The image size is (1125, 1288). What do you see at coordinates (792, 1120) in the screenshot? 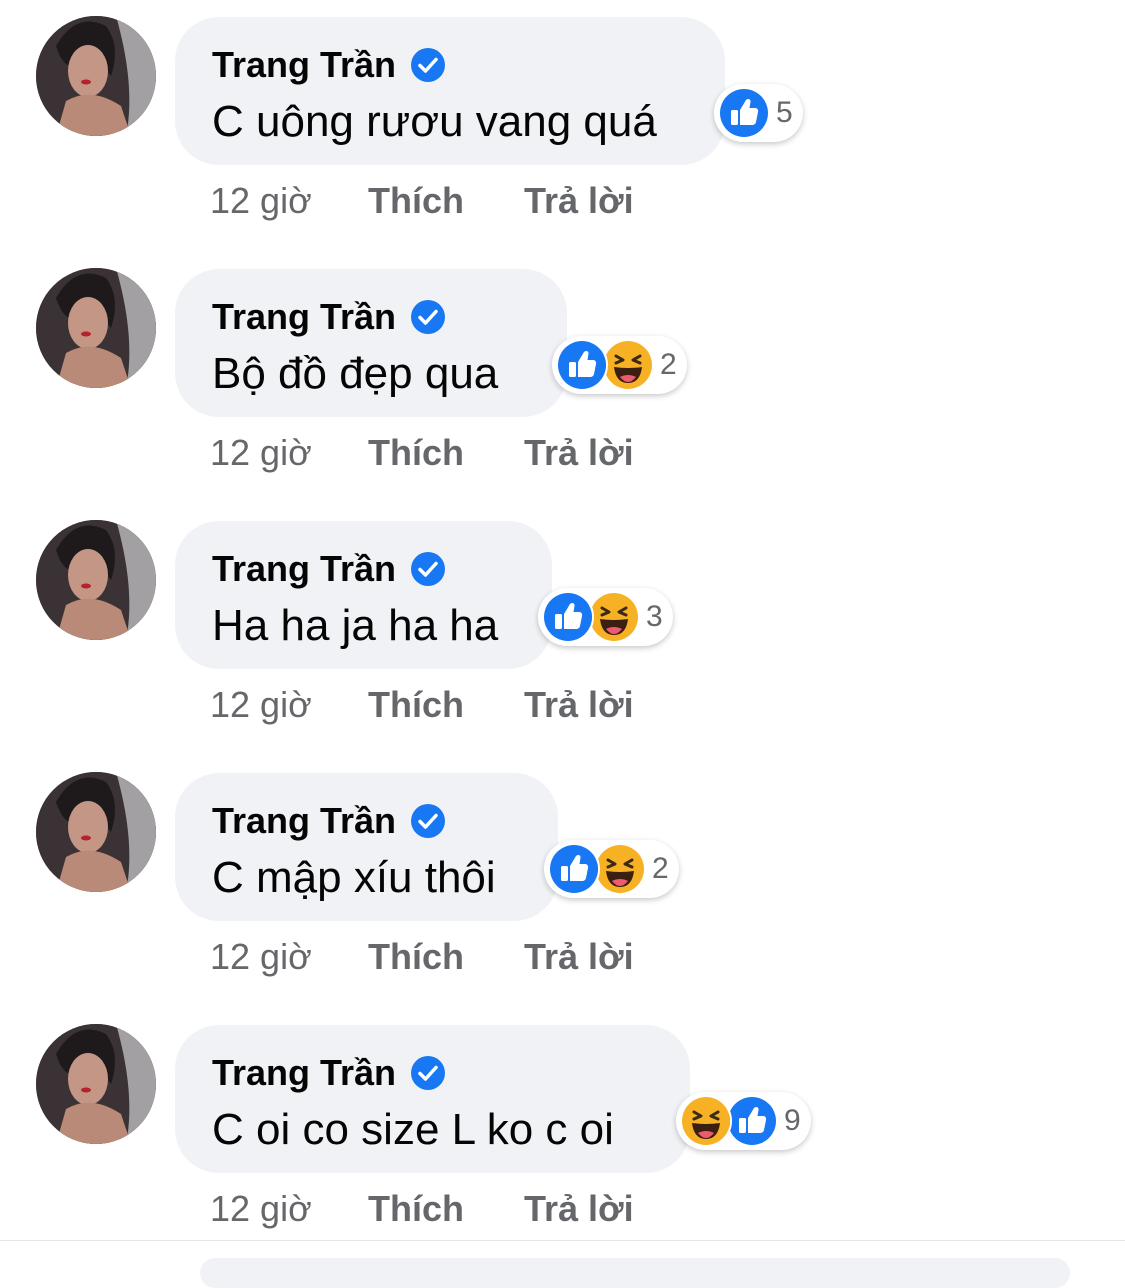
I see `reaction-count: 9` at bounding box center [792, 1120].